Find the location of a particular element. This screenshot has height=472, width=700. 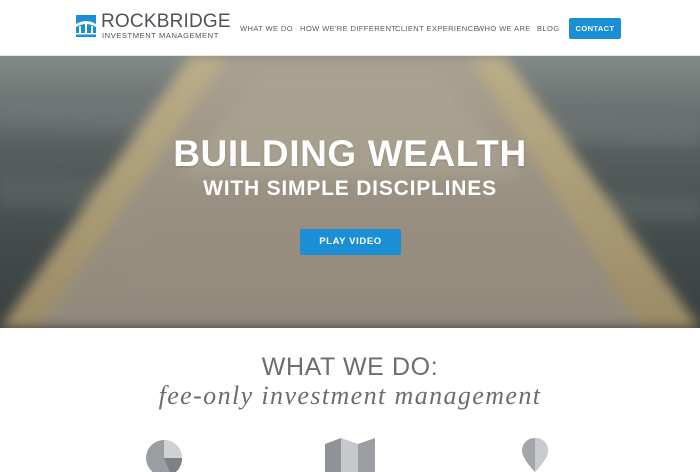

contact-button: CONTACT is located at coordinates (595, 28).